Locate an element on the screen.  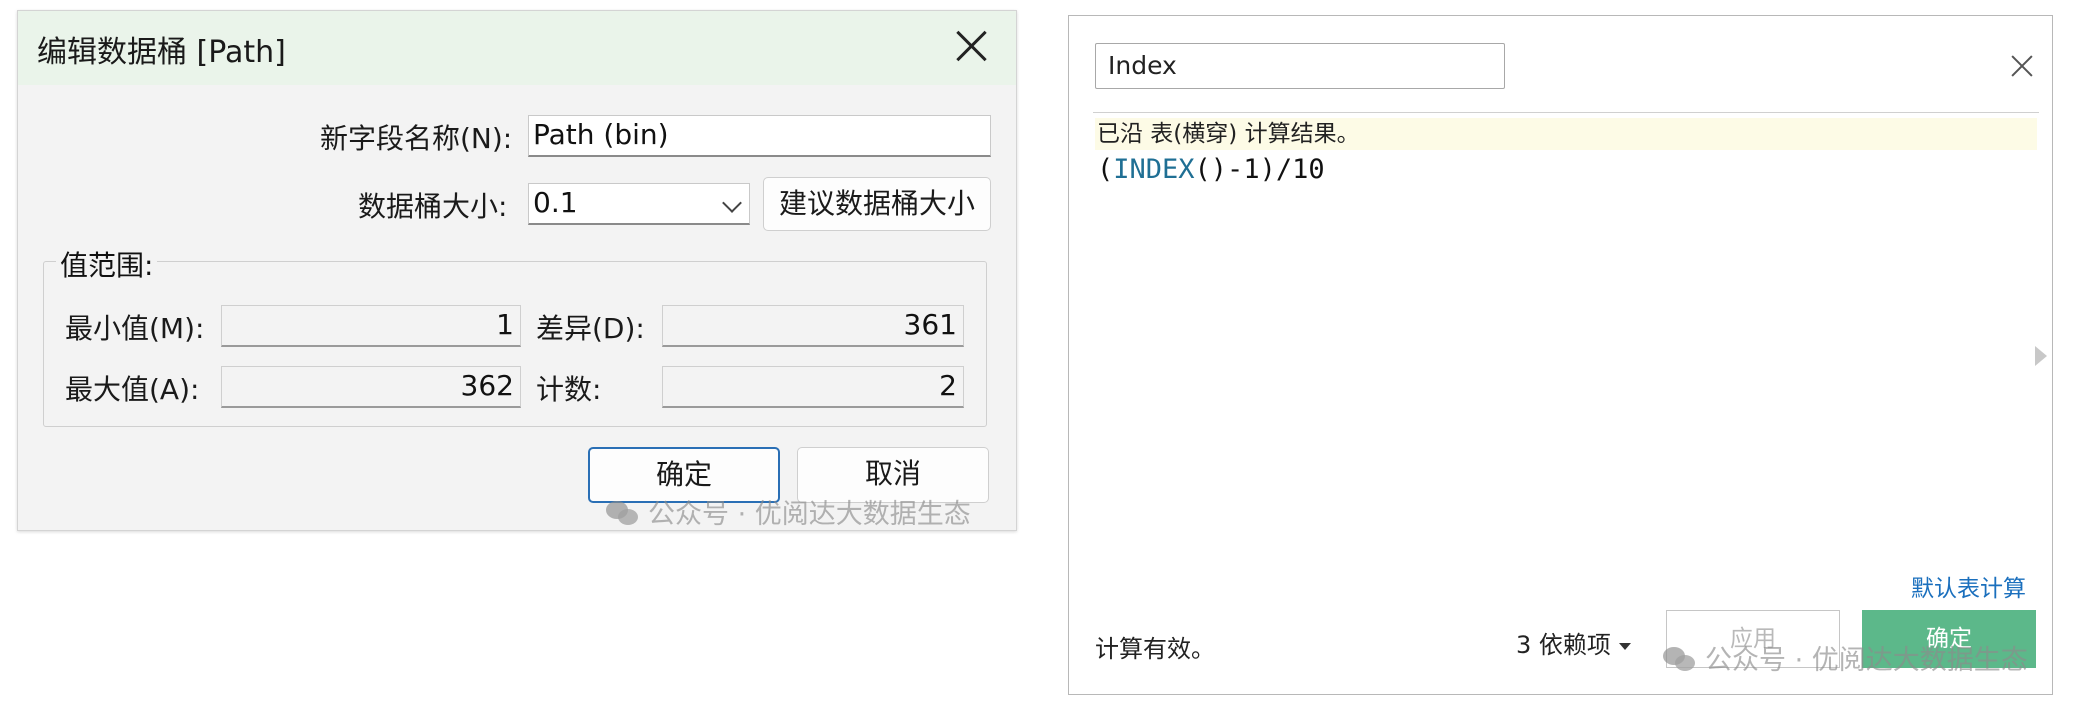
difference-field: 361 is located at coordinates (813, 326).